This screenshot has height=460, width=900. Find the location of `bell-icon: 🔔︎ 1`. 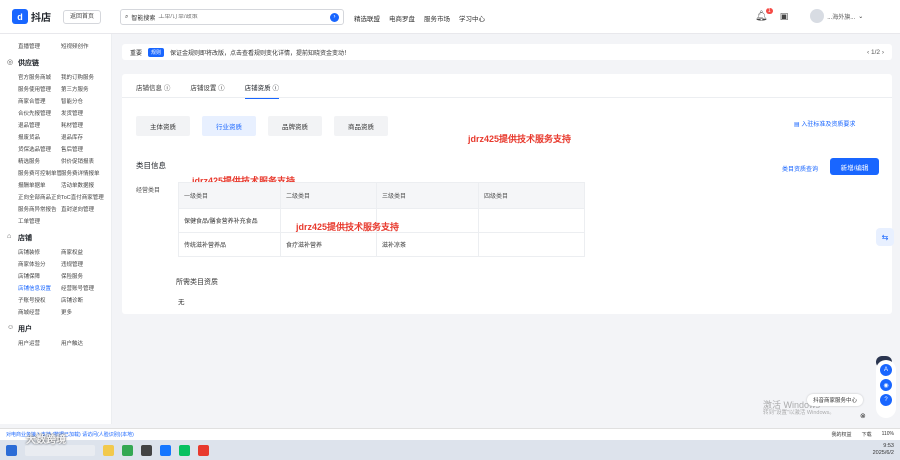

bell-icon: 🔔︎ 1 is located at coordinates (764, 14).